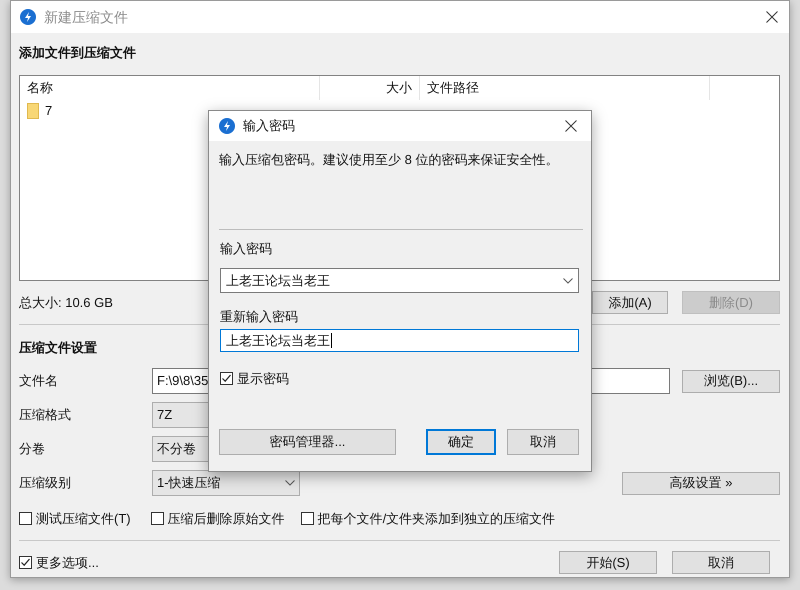 The image size is (800, 590). Describe the element at coordinates (83, 519) in the screenshot. I see `checkbox-label: 测试压缩文件(T)` at that location.